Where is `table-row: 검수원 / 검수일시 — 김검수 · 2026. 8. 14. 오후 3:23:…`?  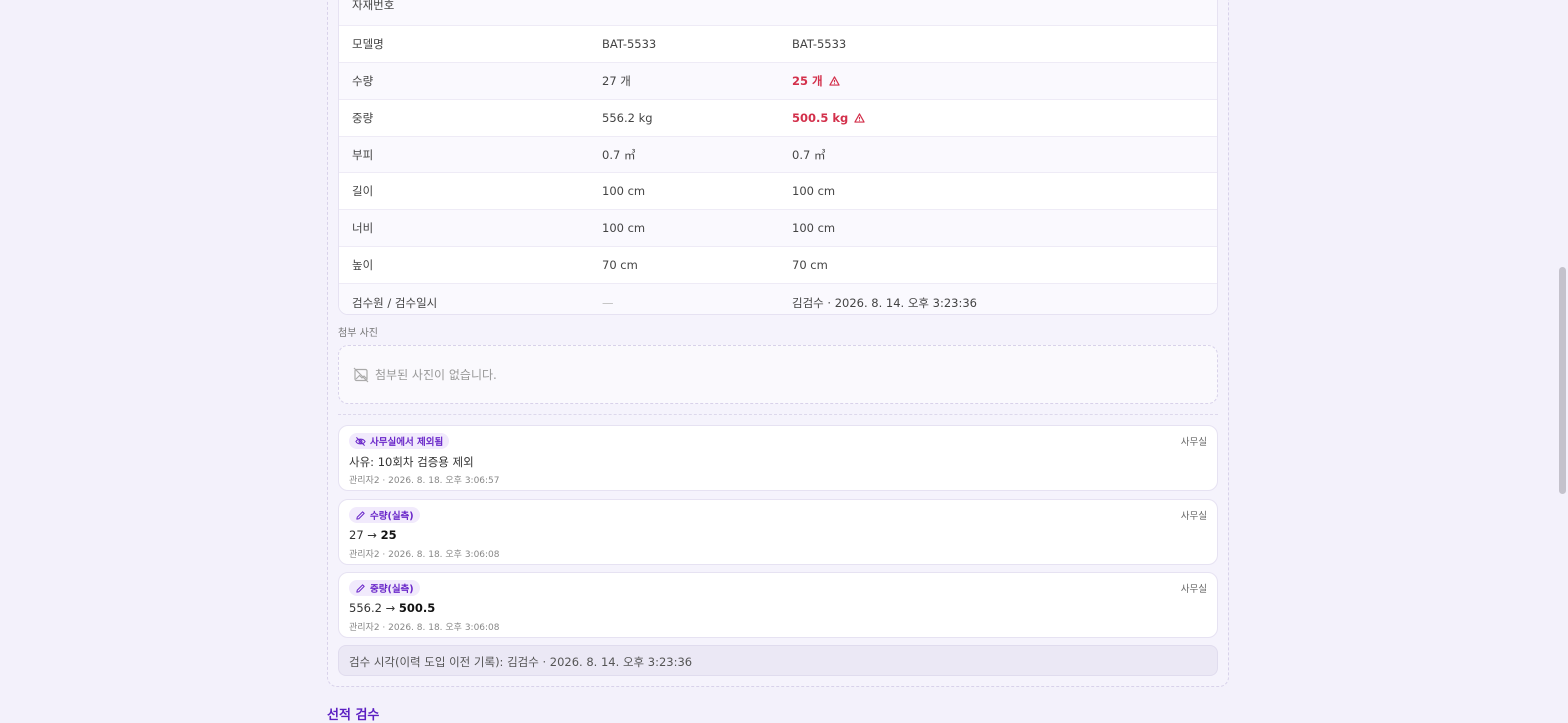 table-row: 검수원 / 검수일시 — 김검수 · 2026. 8. 14. 오후 3:23:… is located at coordinates (778, 299).